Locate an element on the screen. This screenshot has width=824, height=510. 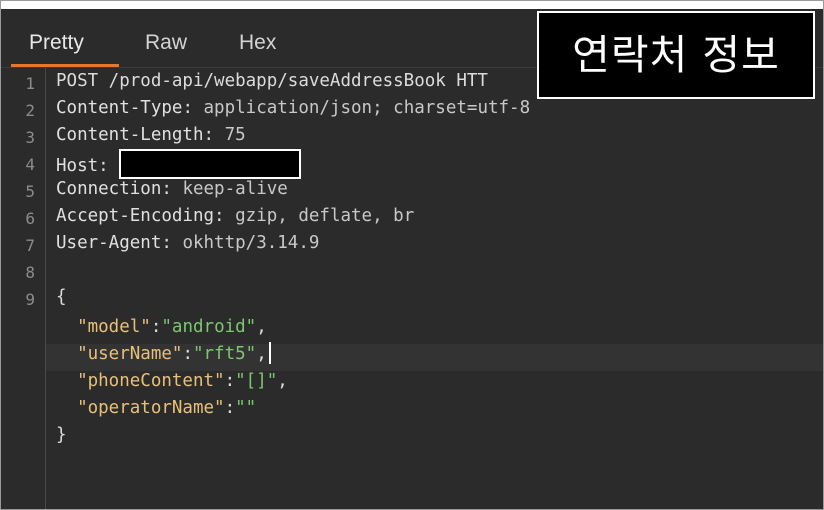
json-value: "rft5" is located at coordinates (224, 354).